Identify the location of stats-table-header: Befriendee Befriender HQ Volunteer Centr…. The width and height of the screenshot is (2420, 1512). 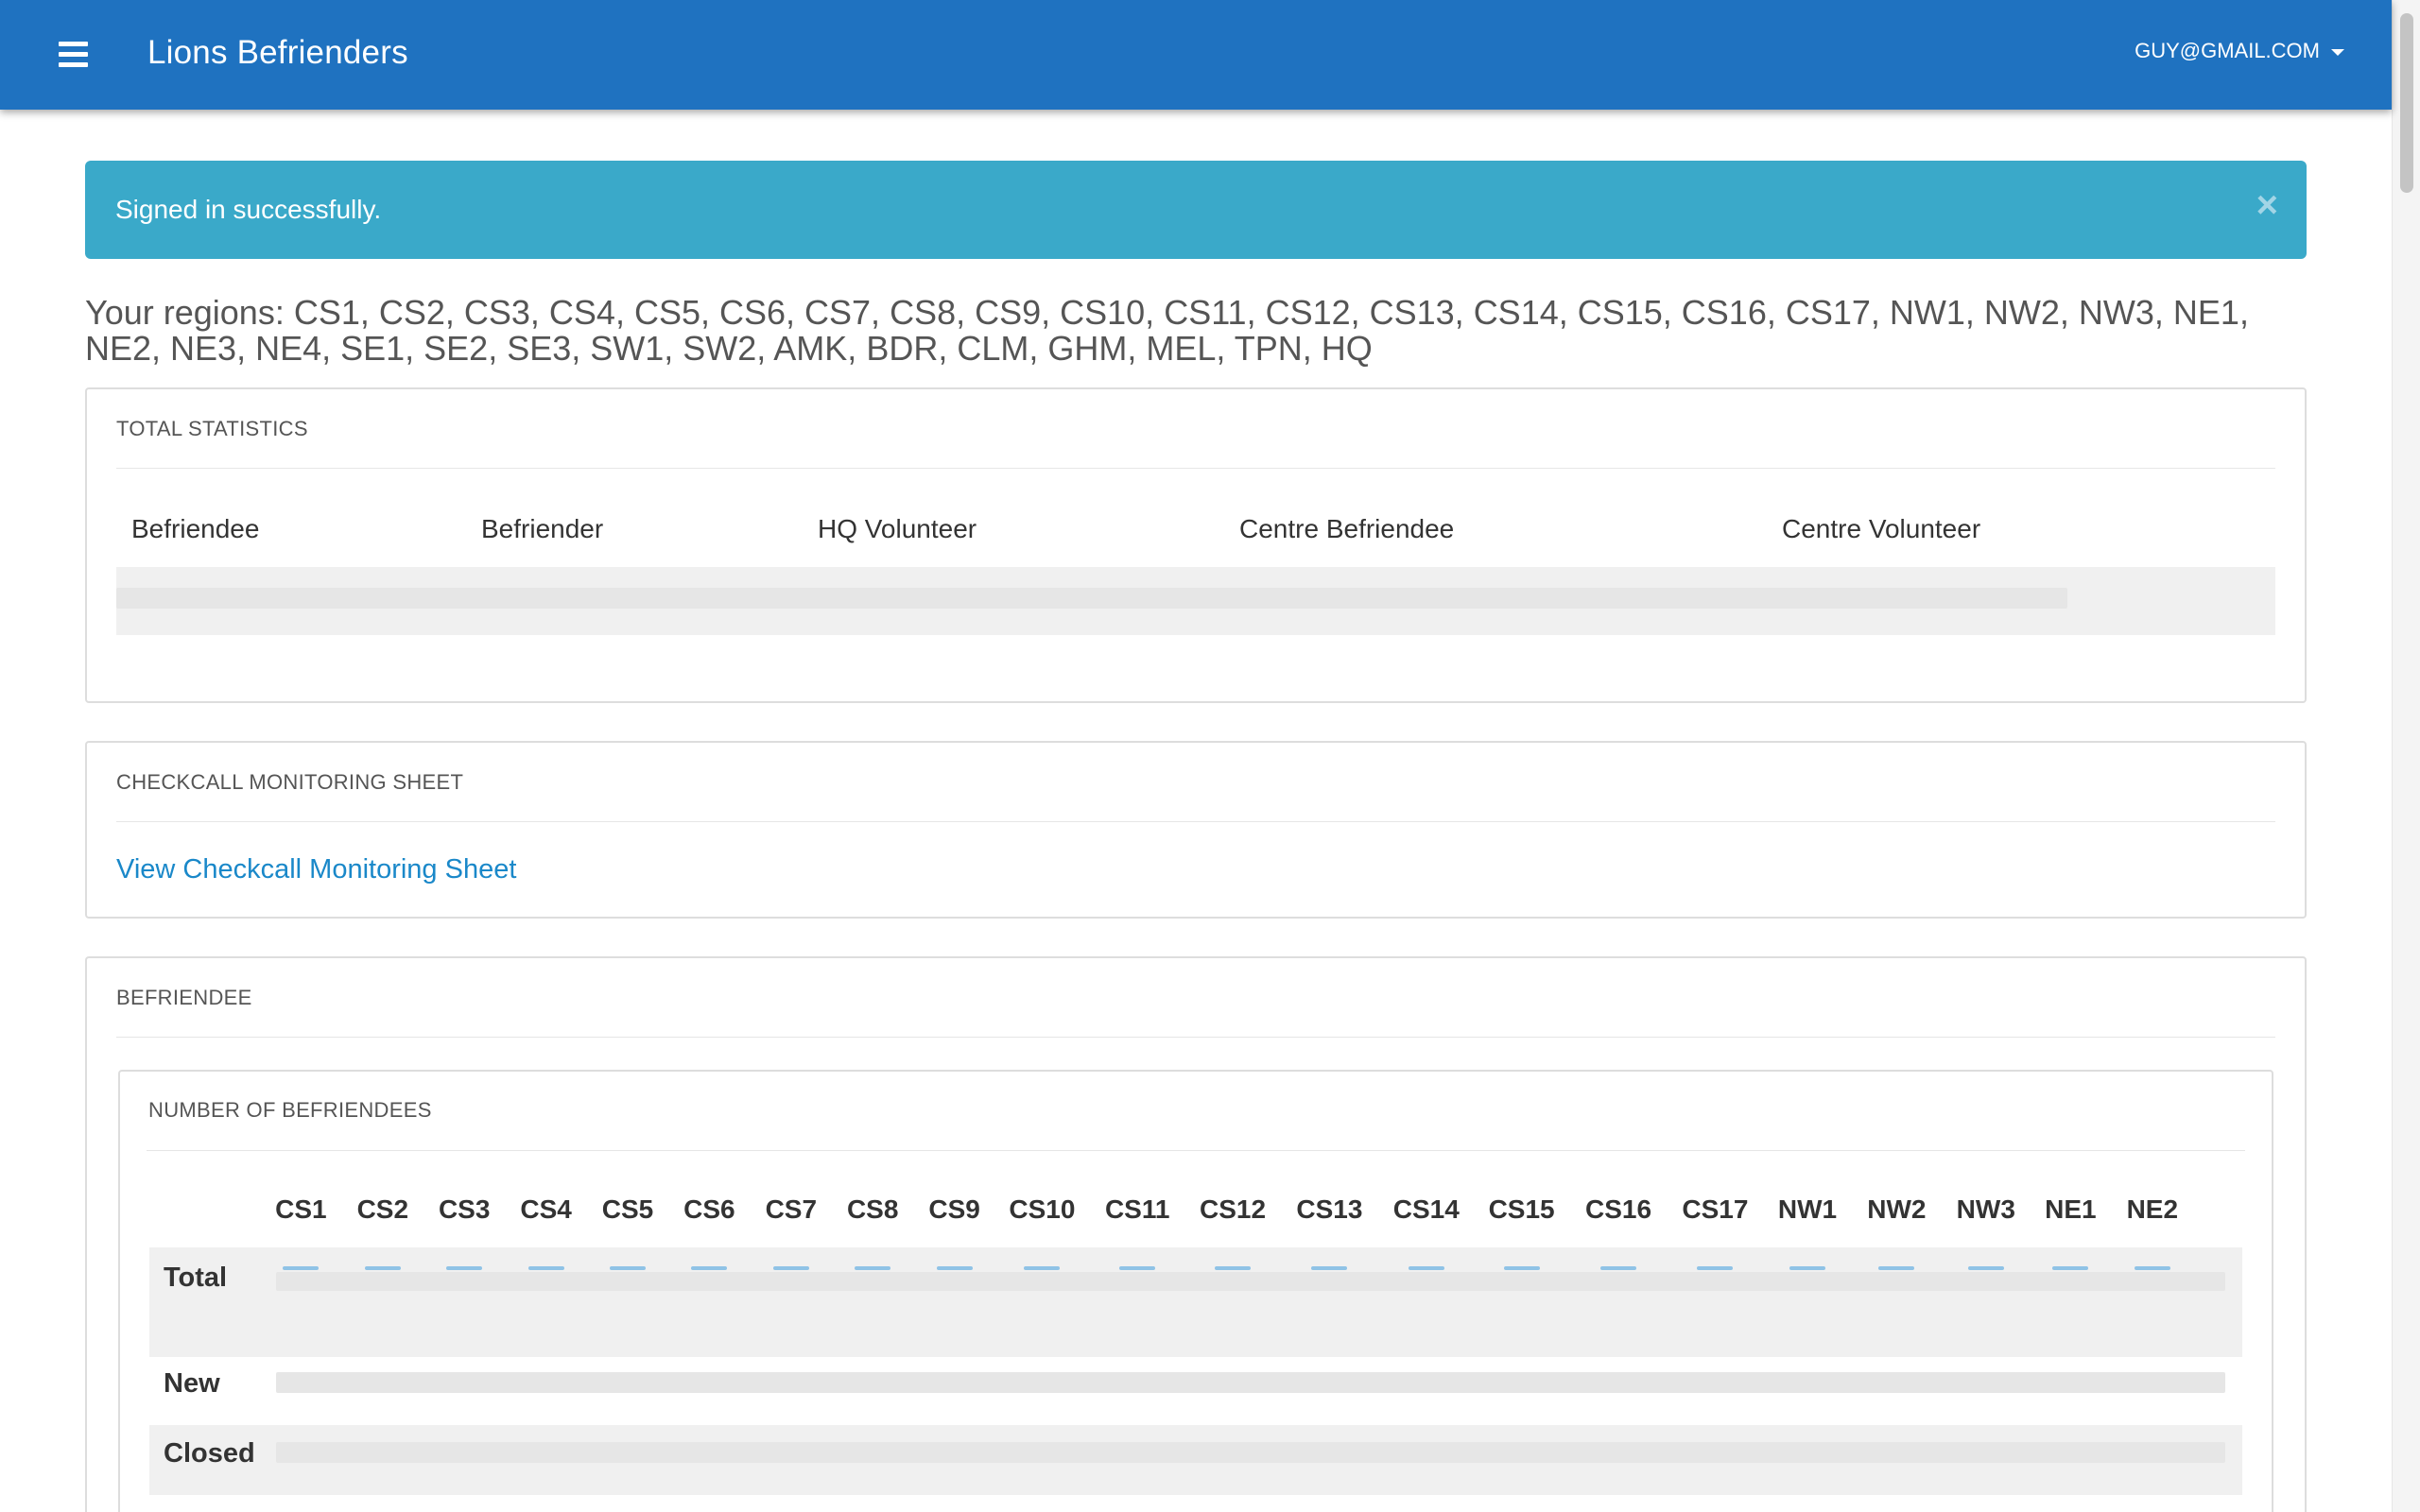
(1196, 534).